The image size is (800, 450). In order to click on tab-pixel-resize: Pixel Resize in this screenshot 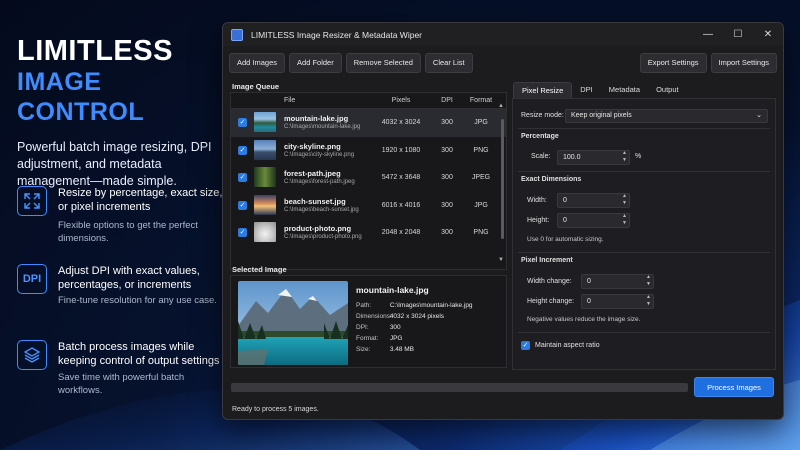, I will do `click(543, 90)`.